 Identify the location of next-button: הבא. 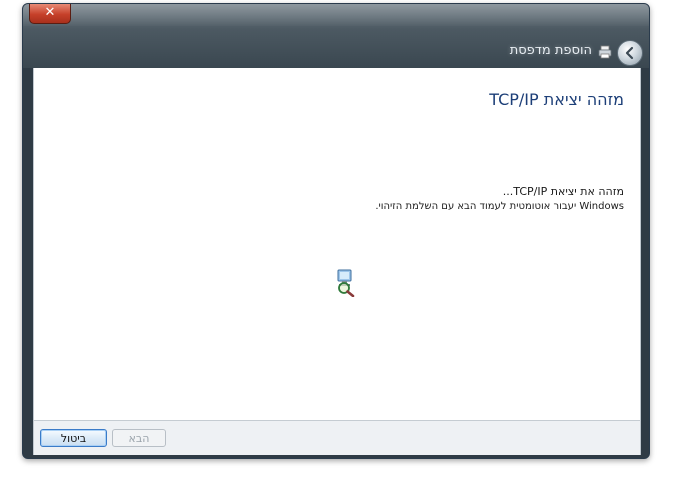
(139, 438).